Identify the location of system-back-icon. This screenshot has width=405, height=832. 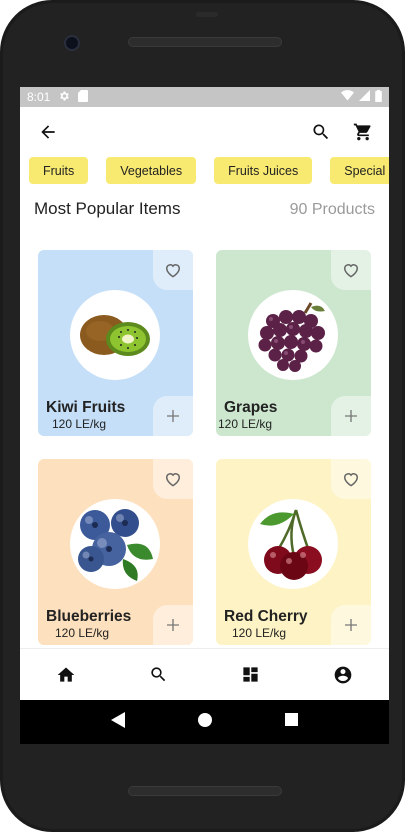
(118, 722).